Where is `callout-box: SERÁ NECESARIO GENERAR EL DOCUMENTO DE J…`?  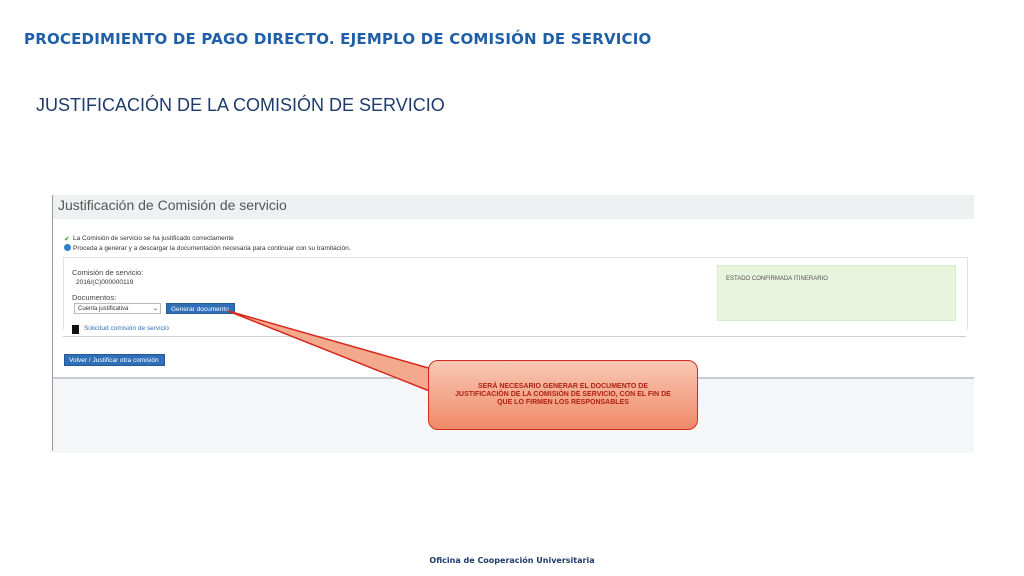
callout-box: SERÁ NECESARIO GENERAR EL DOCUMENTO DE J… is located at coordinates (563, 395).